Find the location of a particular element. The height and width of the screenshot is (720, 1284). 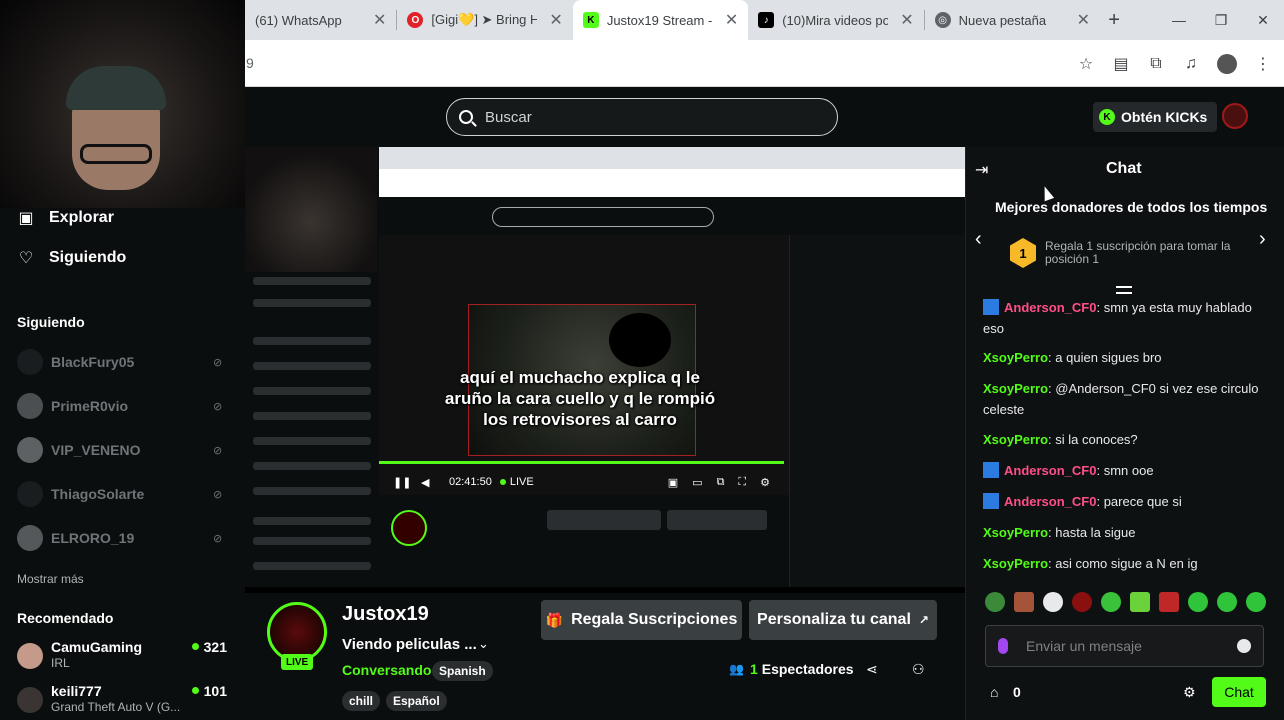

recommended-item: keili777 Grand Theft Auto V (G... 101 is located at coordinates (122, 700).